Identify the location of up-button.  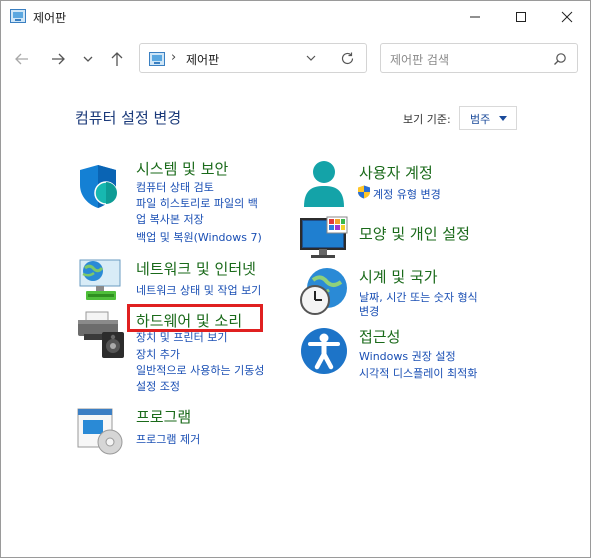
(117, 59).